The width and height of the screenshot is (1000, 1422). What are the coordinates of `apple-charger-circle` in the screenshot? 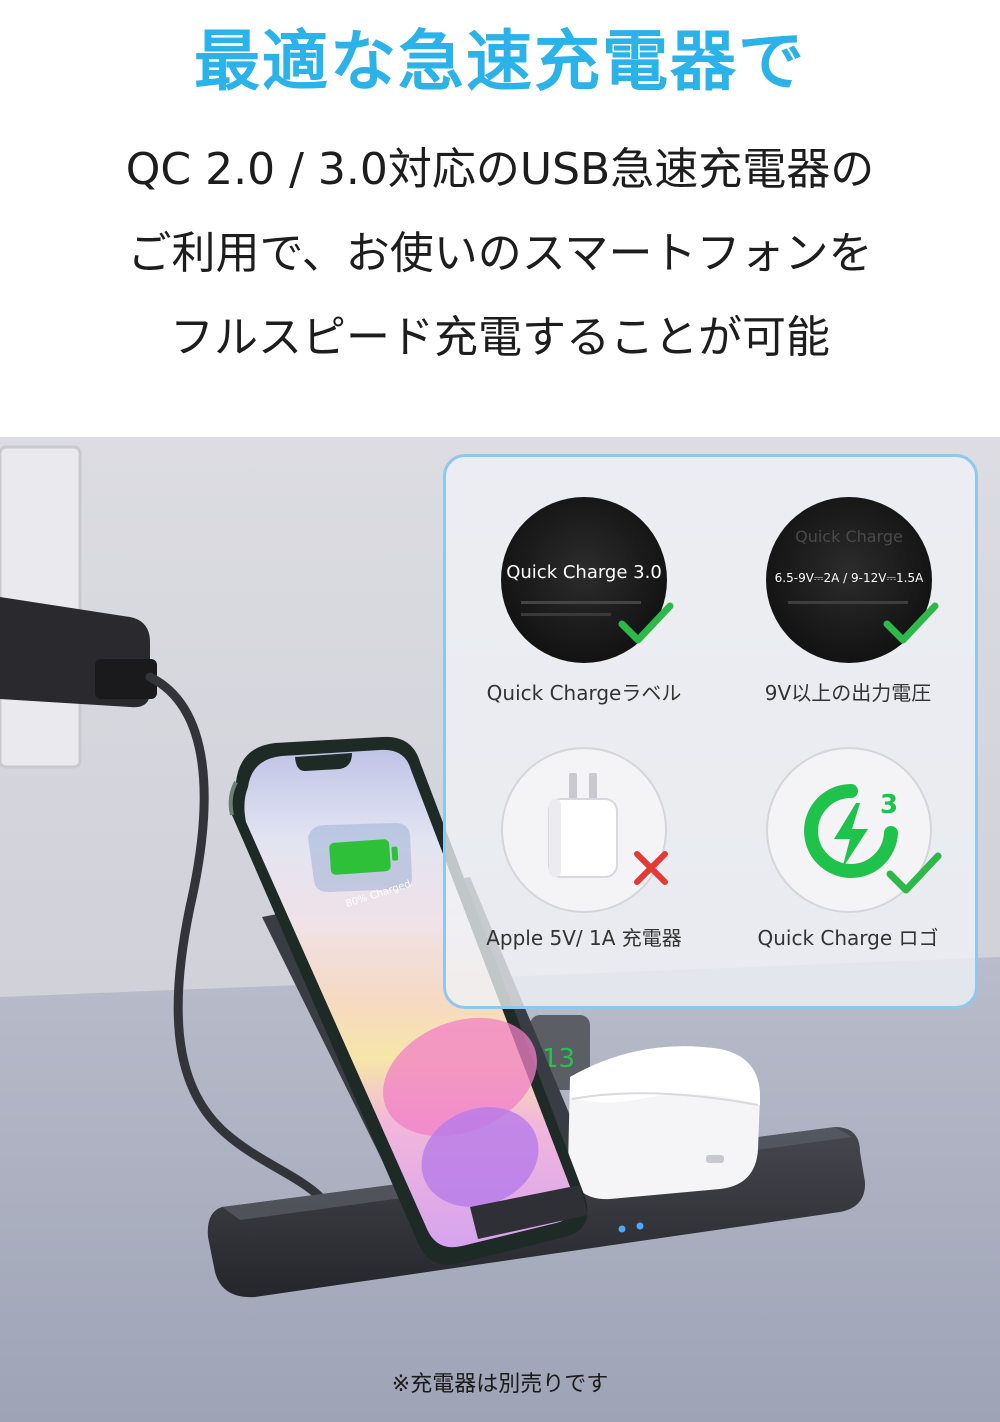 It's located at (584, 830).